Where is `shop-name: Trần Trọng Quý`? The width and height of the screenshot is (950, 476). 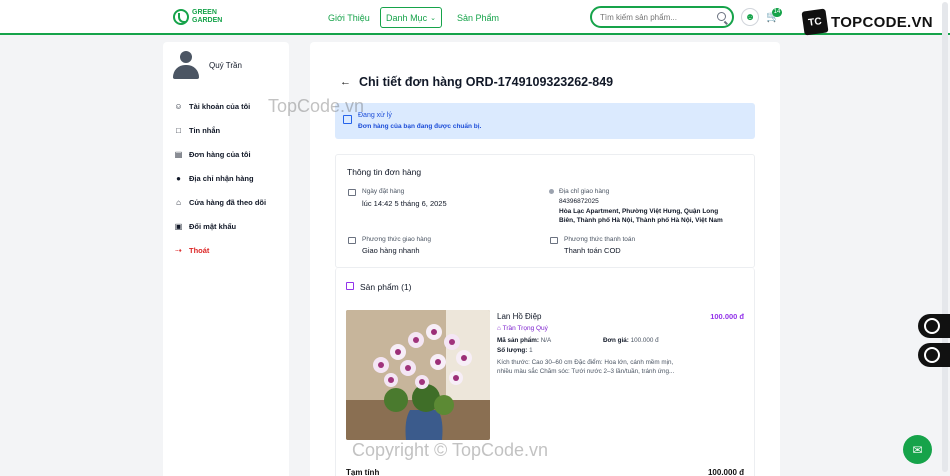 shop-name: Trần Trọng Quý is located at coordinates (525, 328).